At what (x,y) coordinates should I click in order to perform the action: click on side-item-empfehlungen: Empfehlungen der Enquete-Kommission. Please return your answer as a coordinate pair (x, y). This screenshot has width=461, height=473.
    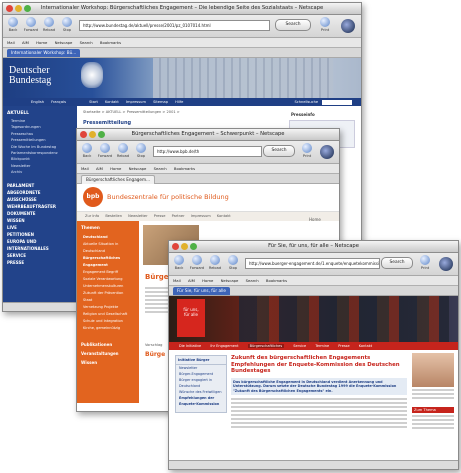
    Looking at the image, I should click on (202, 401).